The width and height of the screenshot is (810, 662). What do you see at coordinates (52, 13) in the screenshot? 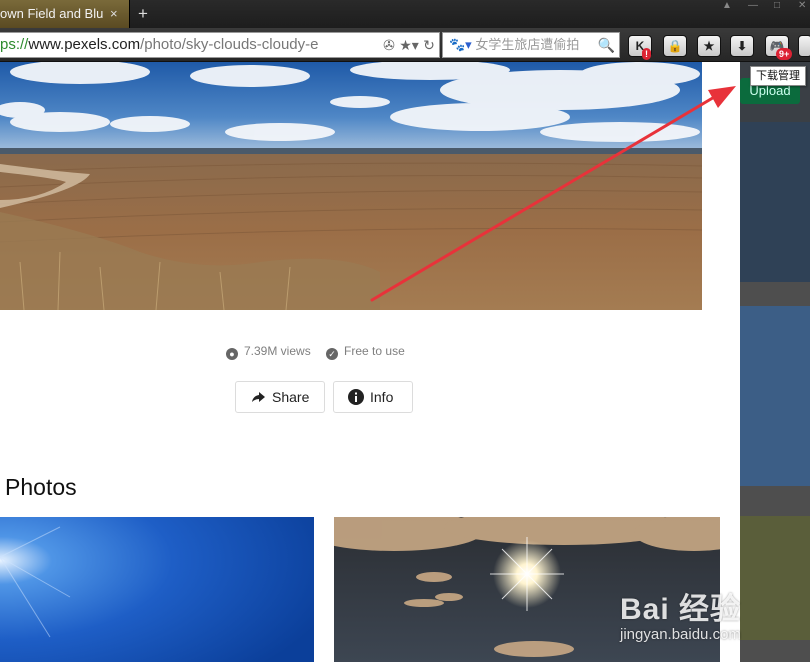
I see `tab-title: own Field and Blu` at bounding box center [52, 13].